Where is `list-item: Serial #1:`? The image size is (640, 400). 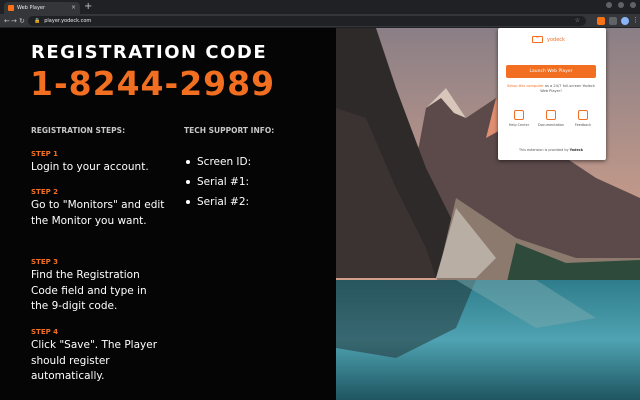
list-item: Serial #1: is located at coordinates (218, 182).